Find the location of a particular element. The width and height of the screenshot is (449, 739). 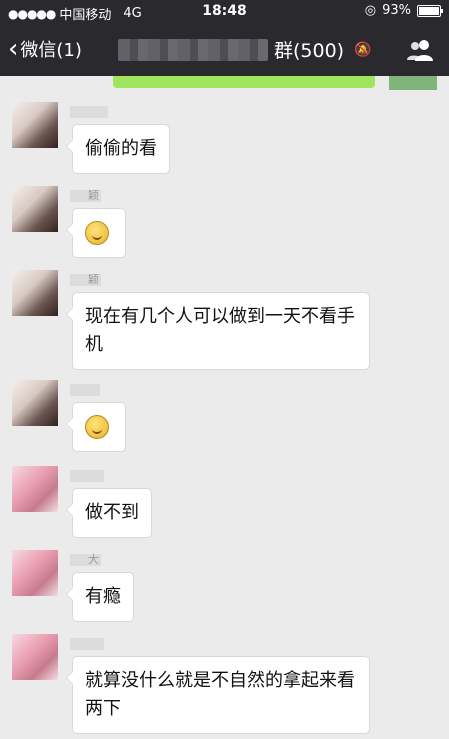

bell-slash-icon: 🔕 is located at coordinates (363, 49).